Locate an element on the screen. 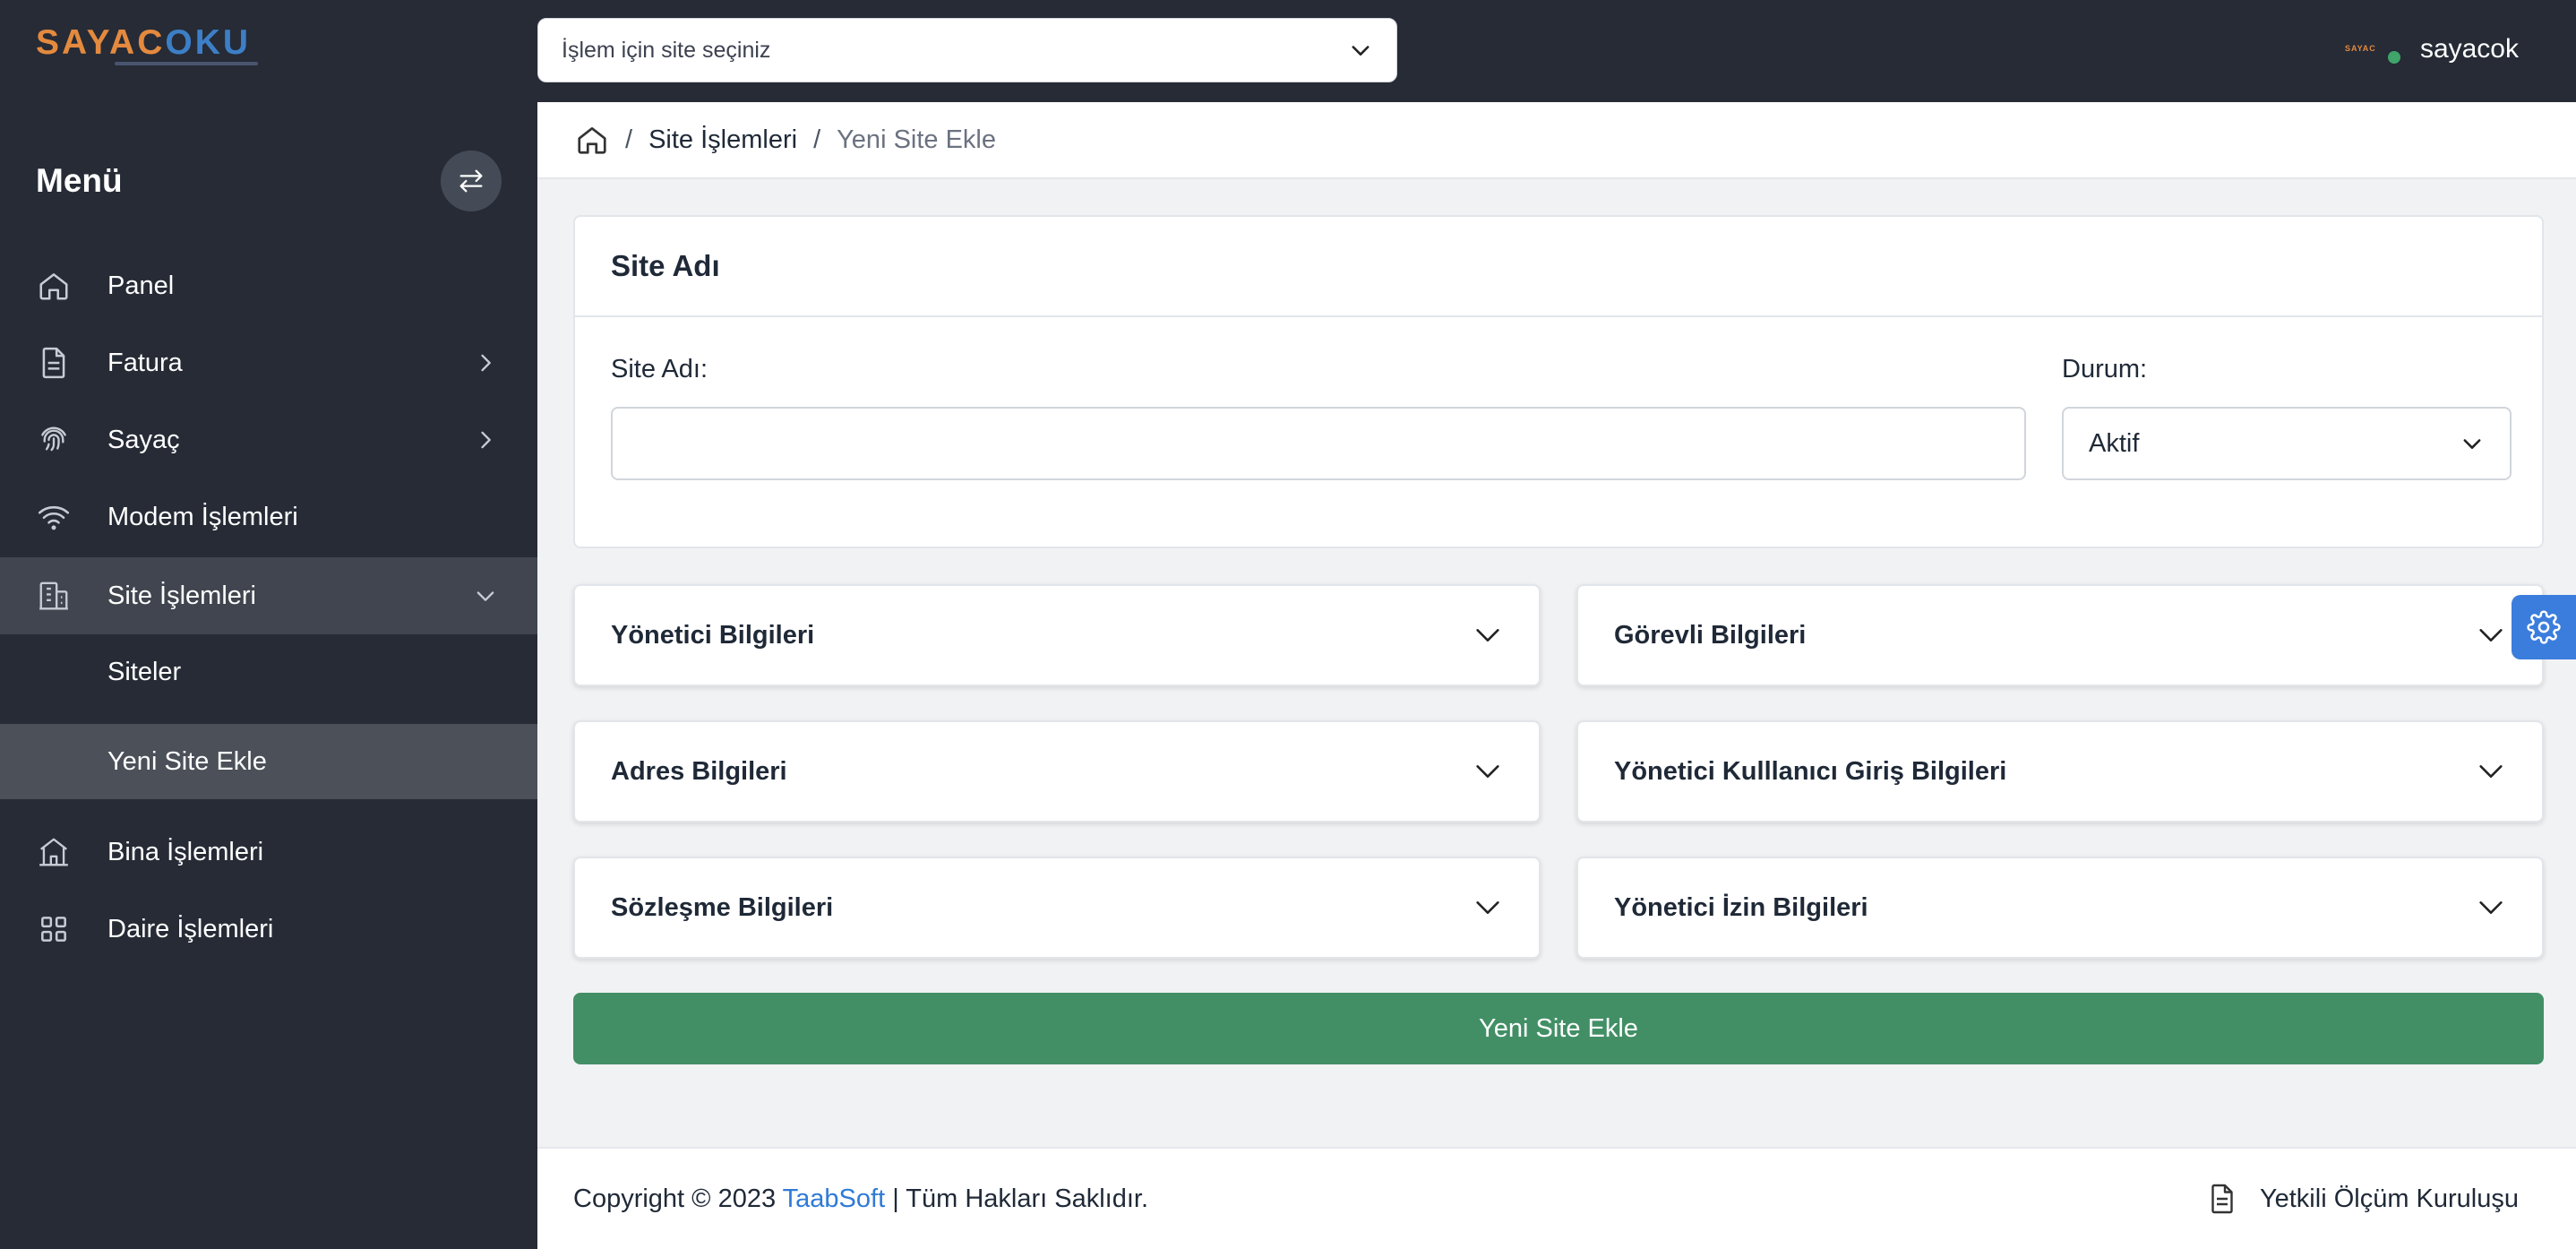 This screenshot has height=1249, width=2576. avatar: SAYAC is located at coordinates (2373, 49).